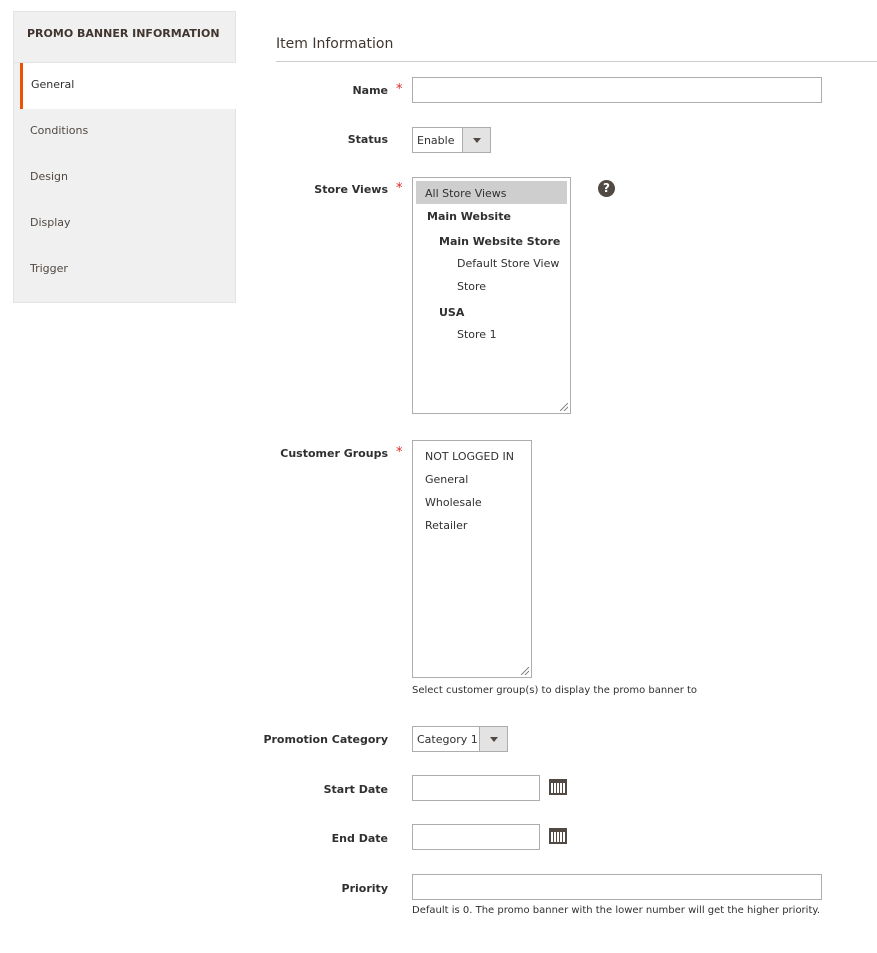  Describe the element at coordinates (472, 501) in the screenshot. I see `option-wholesale: Wholesale` at that location.